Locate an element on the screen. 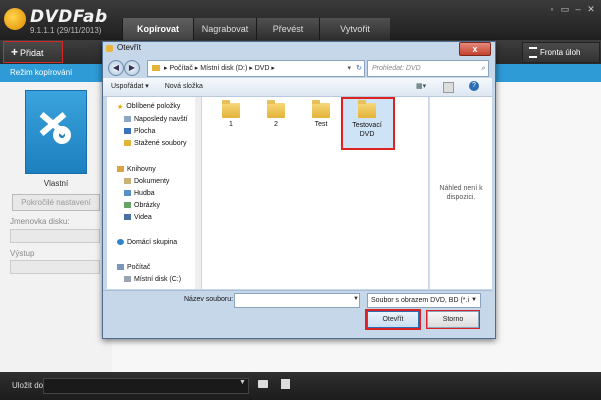  settings-icon: ◦ is located at coordinates (552, 9).